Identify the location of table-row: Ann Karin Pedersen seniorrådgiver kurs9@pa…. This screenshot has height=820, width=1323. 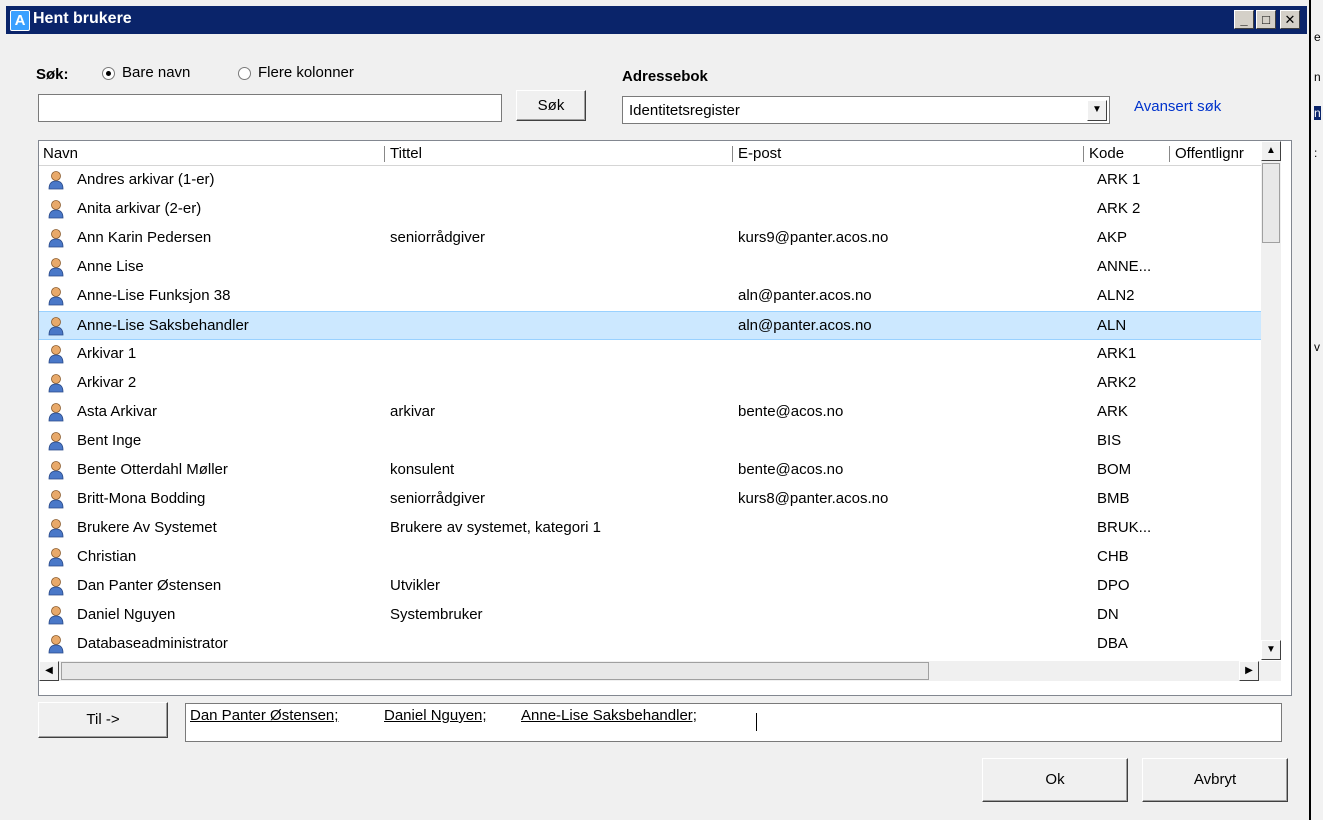
(650, 238).